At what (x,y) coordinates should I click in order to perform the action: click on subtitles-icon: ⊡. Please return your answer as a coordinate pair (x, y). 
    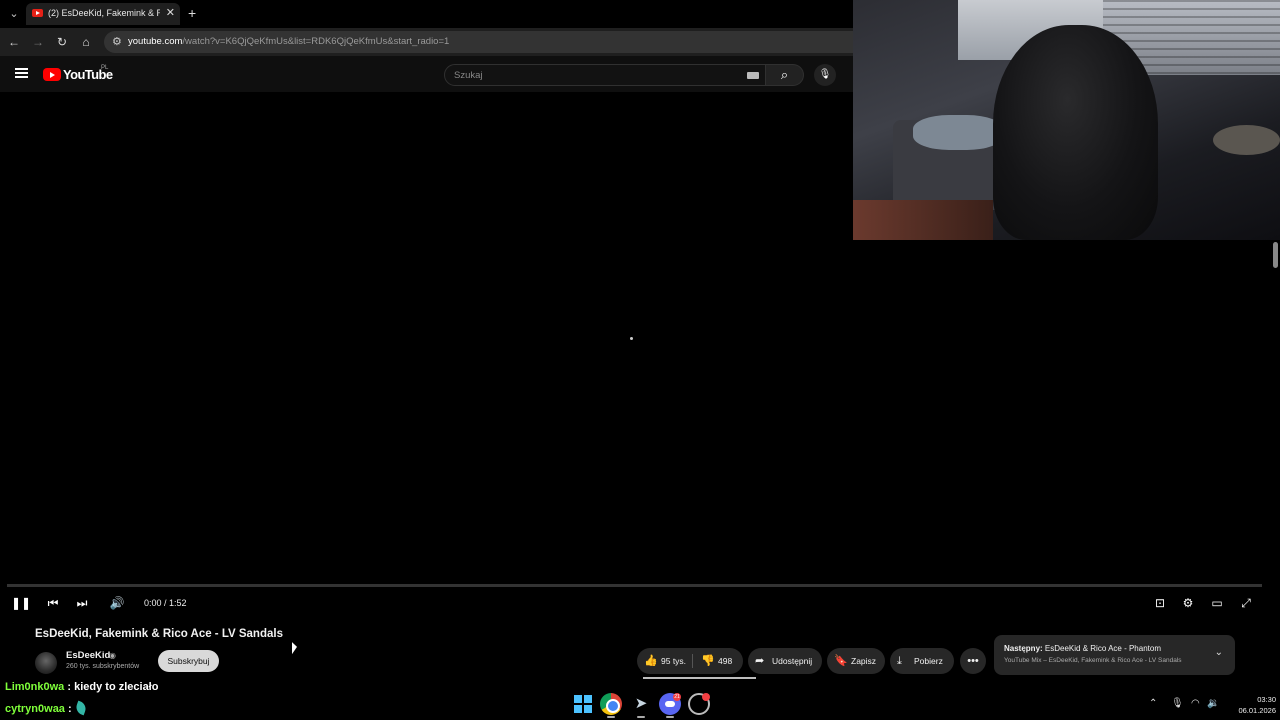
    Looking at the image, I should click on (1160, 603).